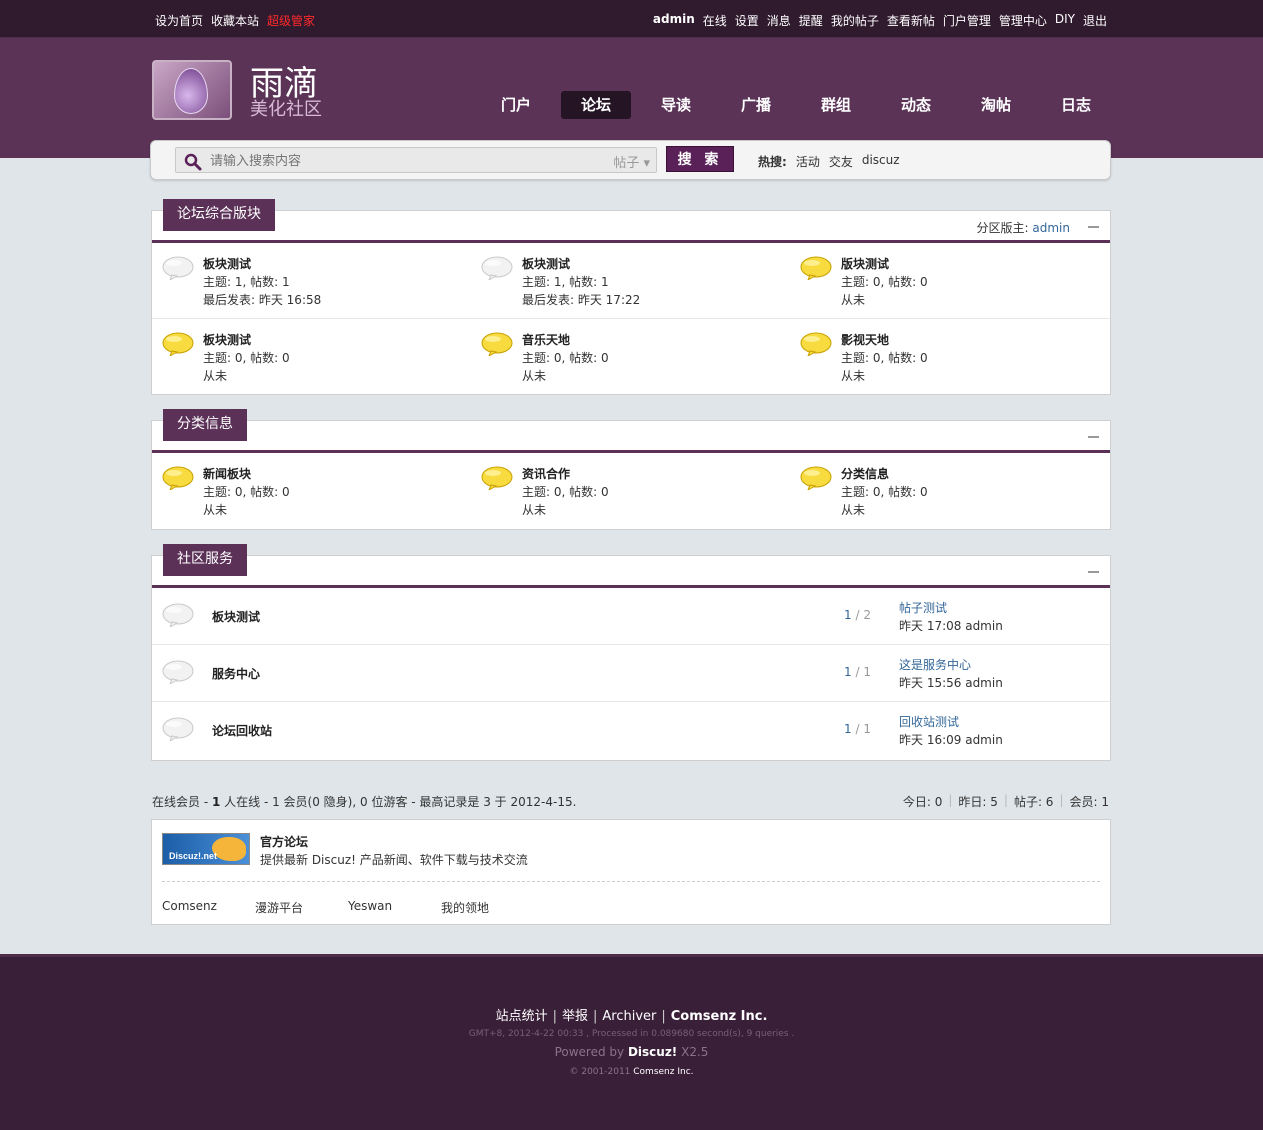  What do you see at coordinates (676, 105) in the screenshot?
I see `nav-guide: 导读` at bounding box center [676, 105].